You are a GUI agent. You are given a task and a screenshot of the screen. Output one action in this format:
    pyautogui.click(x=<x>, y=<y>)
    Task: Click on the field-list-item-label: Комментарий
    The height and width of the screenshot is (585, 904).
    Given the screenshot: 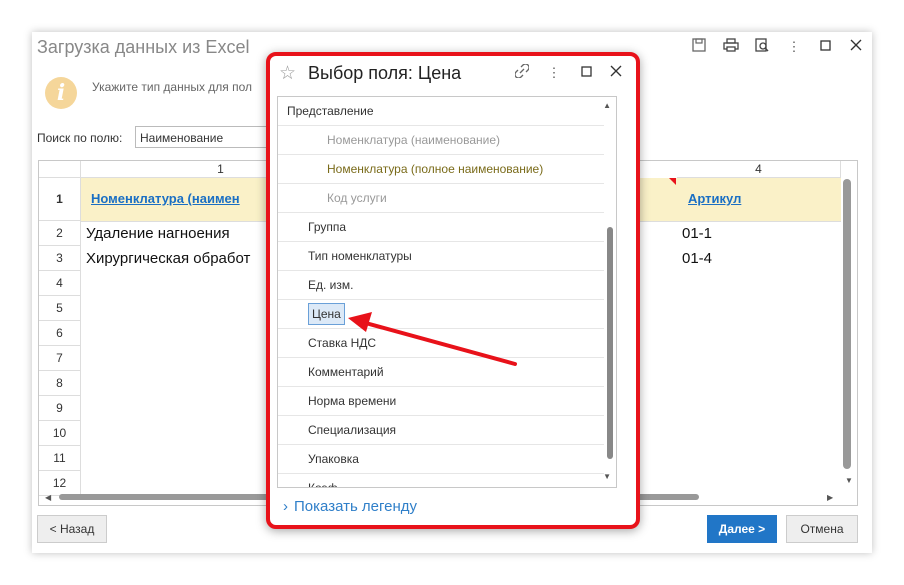 What is the action you would take?
    pyautogui.click(x=346, y=372)
    